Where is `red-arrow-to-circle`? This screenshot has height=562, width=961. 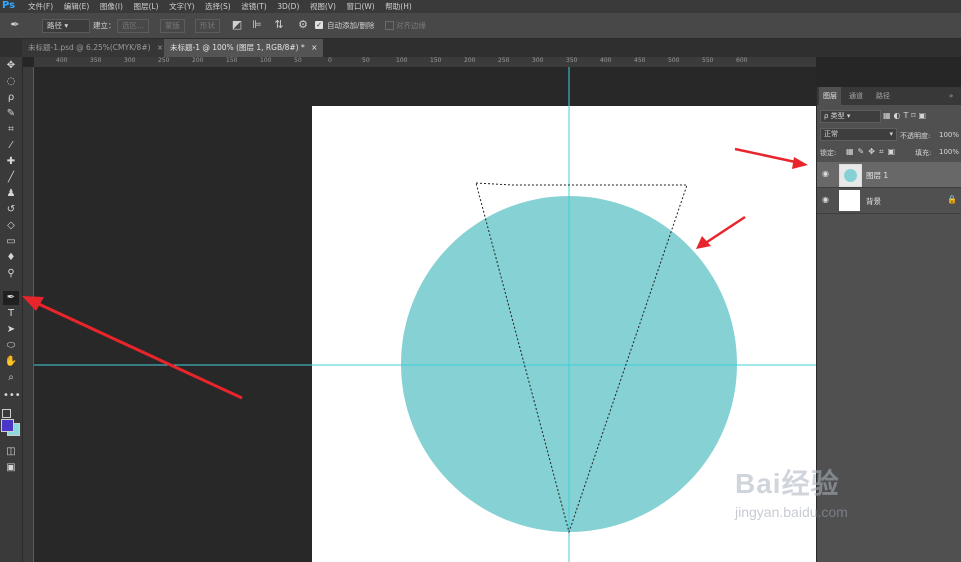
red-arrow-to-circle is located at coordinates (724, 230).